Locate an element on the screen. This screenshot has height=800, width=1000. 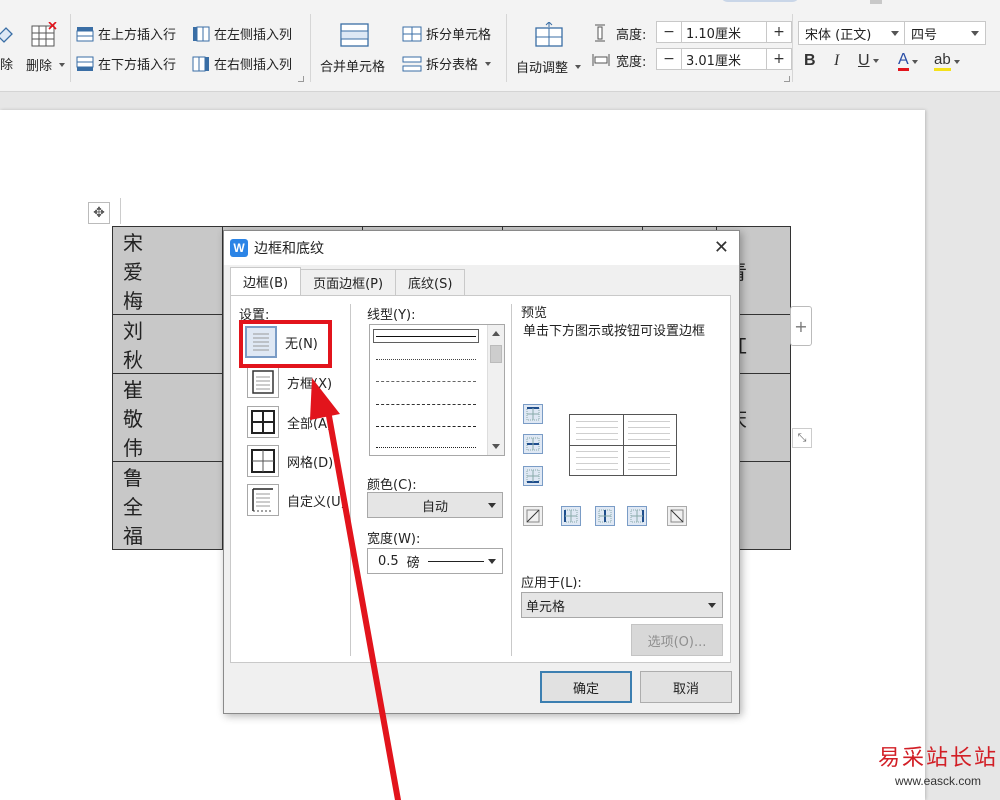
underline-button: U is located at coordinates (868, 61).